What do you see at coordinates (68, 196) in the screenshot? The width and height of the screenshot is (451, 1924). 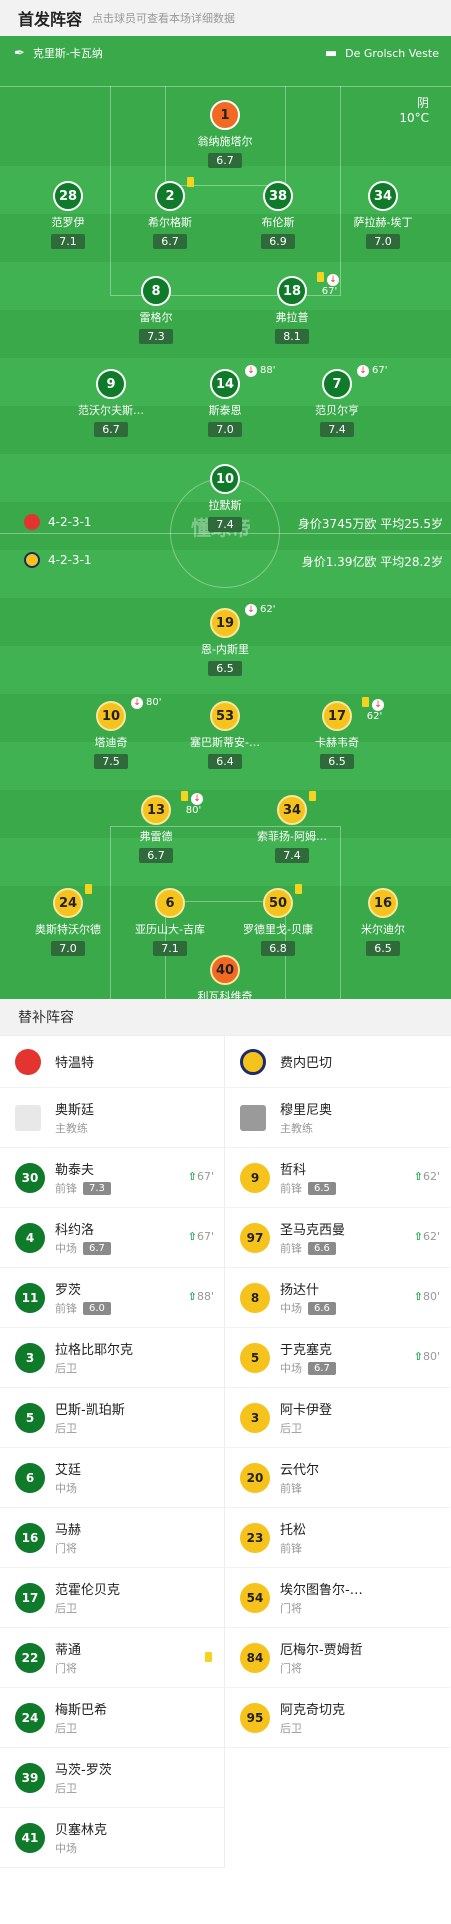 I see `player-number: 28` at bounding box center [68, 196].